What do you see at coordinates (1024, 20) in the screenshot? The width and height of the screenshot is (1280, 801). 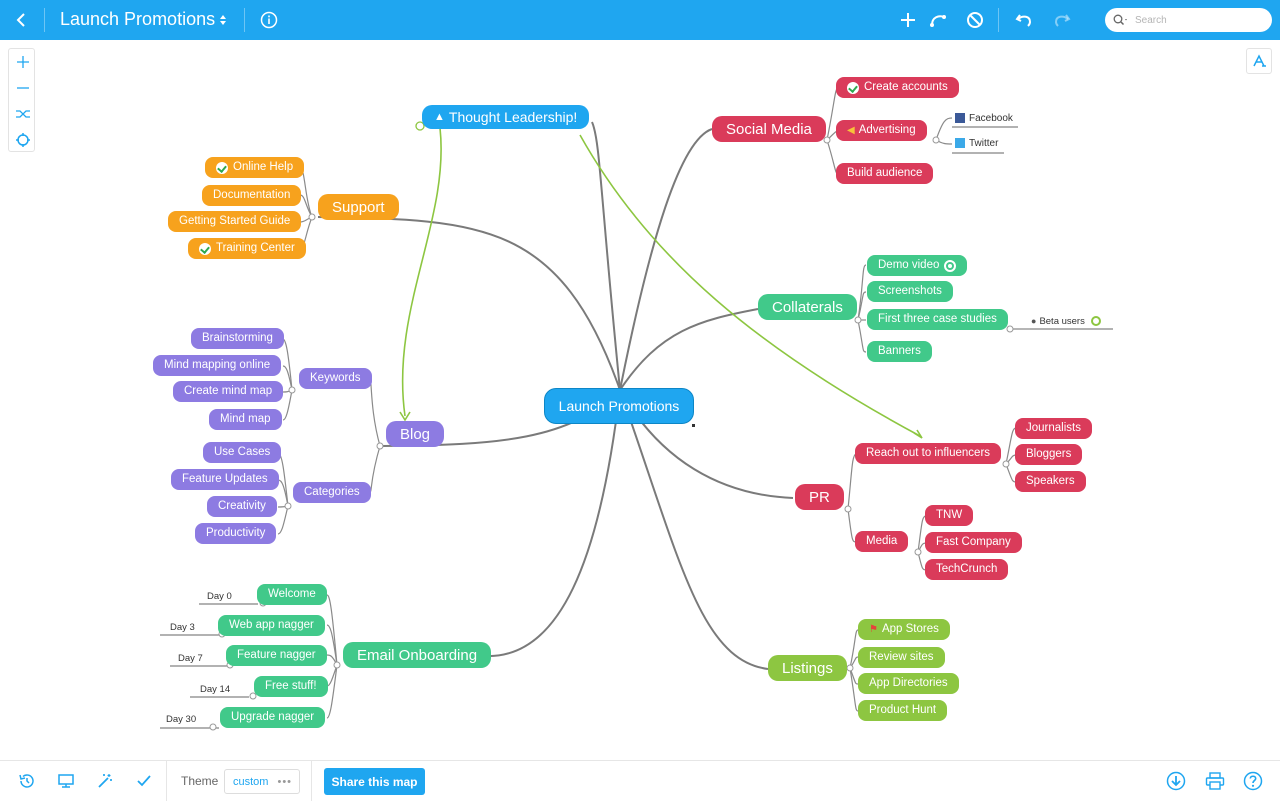 I see `undo-button` at bounding box center [1024, 20].